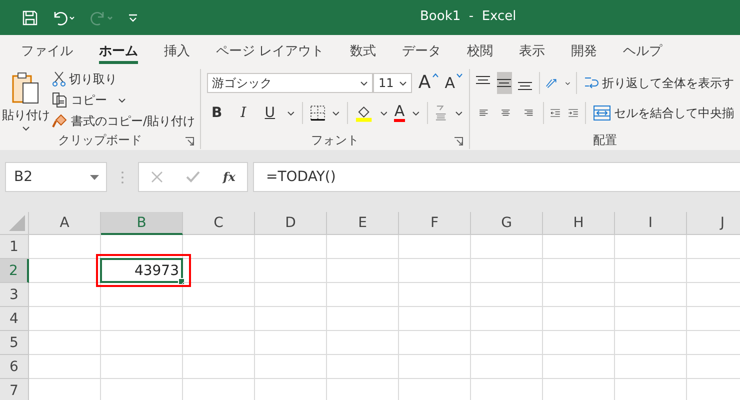  I want to click on copy-button: コピー, so click(124, 100).